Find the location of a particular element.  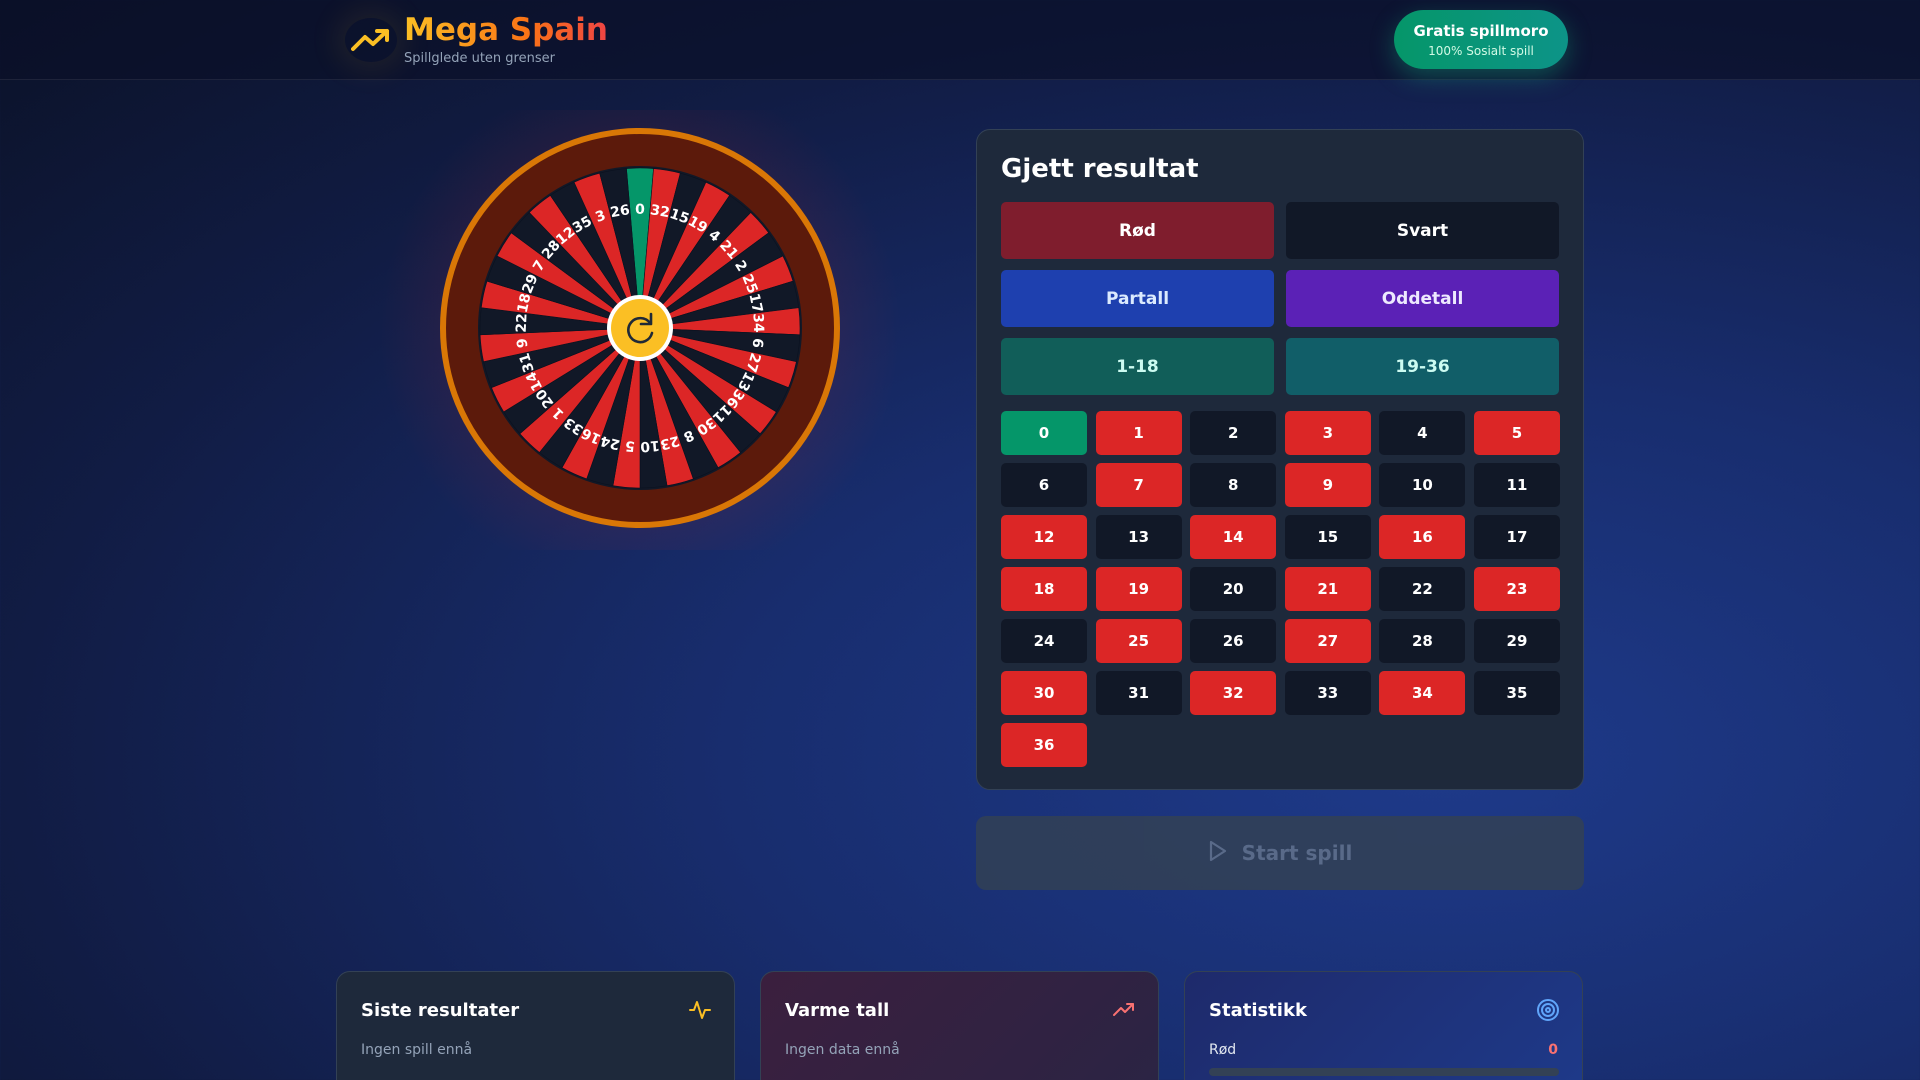

wheel-hub is located at coordinates (640, 328).